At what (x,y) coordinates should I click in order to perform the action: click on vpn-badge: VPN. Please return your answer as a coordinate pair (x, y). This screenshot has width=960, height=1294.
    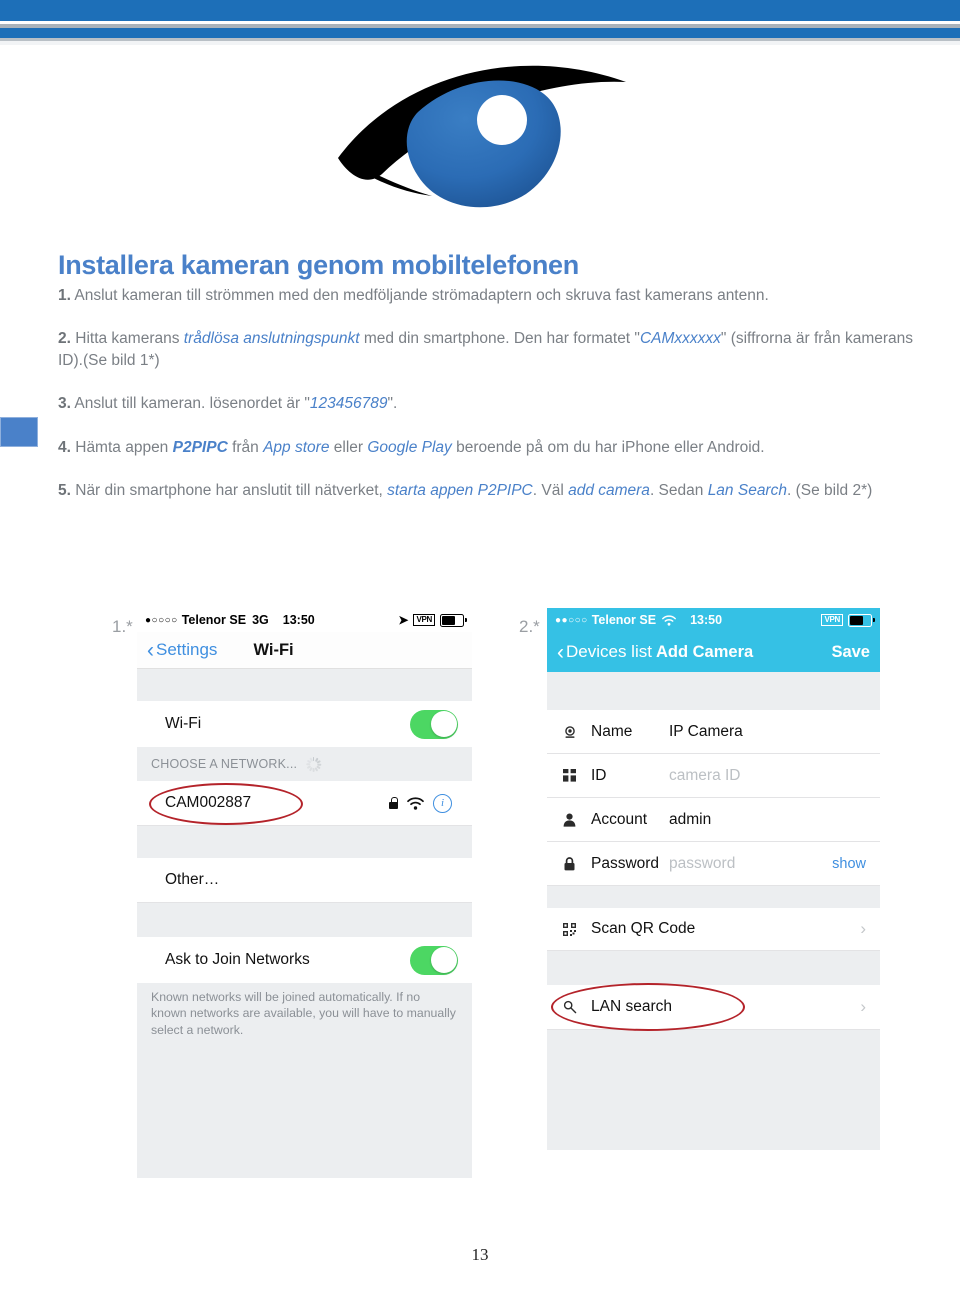
    Looking at the image, I should click on (424, 620).